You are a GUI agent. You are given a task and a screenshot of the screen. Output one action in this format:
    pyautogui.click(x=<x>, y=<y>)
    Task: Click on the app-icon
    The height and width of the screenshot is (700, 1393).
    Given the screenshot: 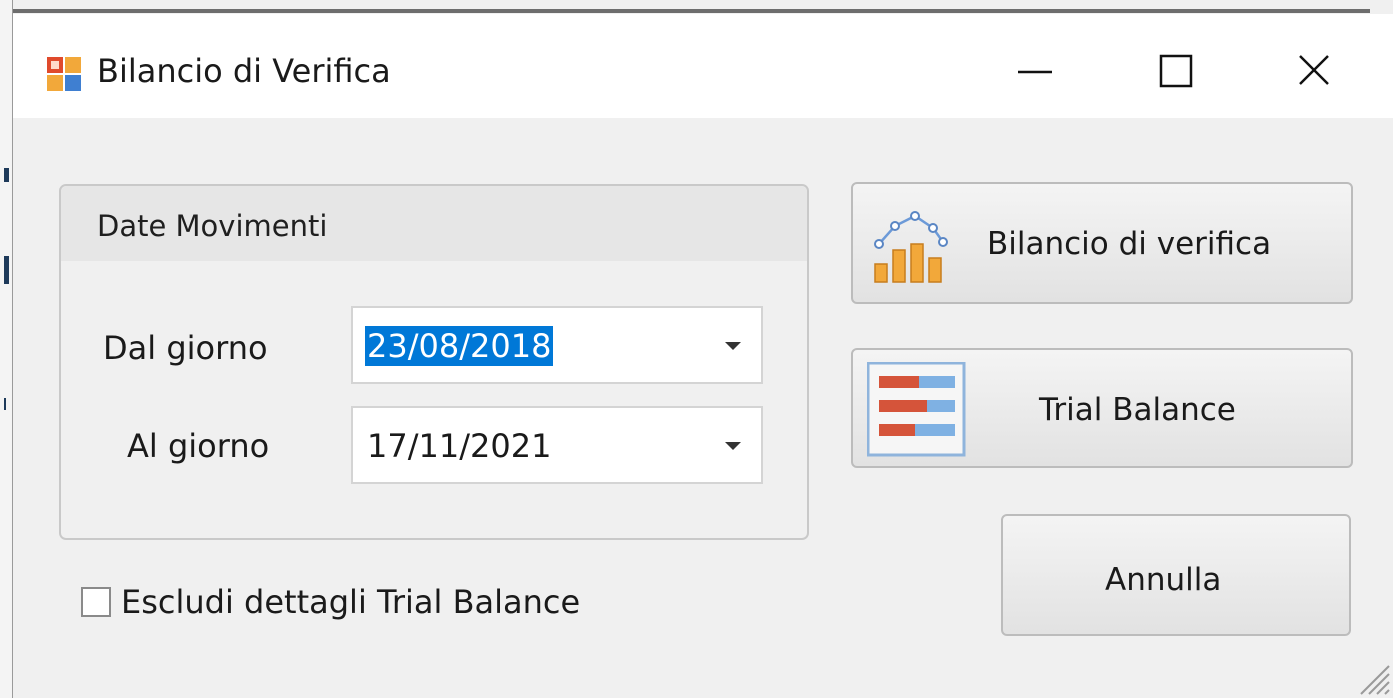 What is the action you would take?
    pyautogui.click(x=64, y=74)
    